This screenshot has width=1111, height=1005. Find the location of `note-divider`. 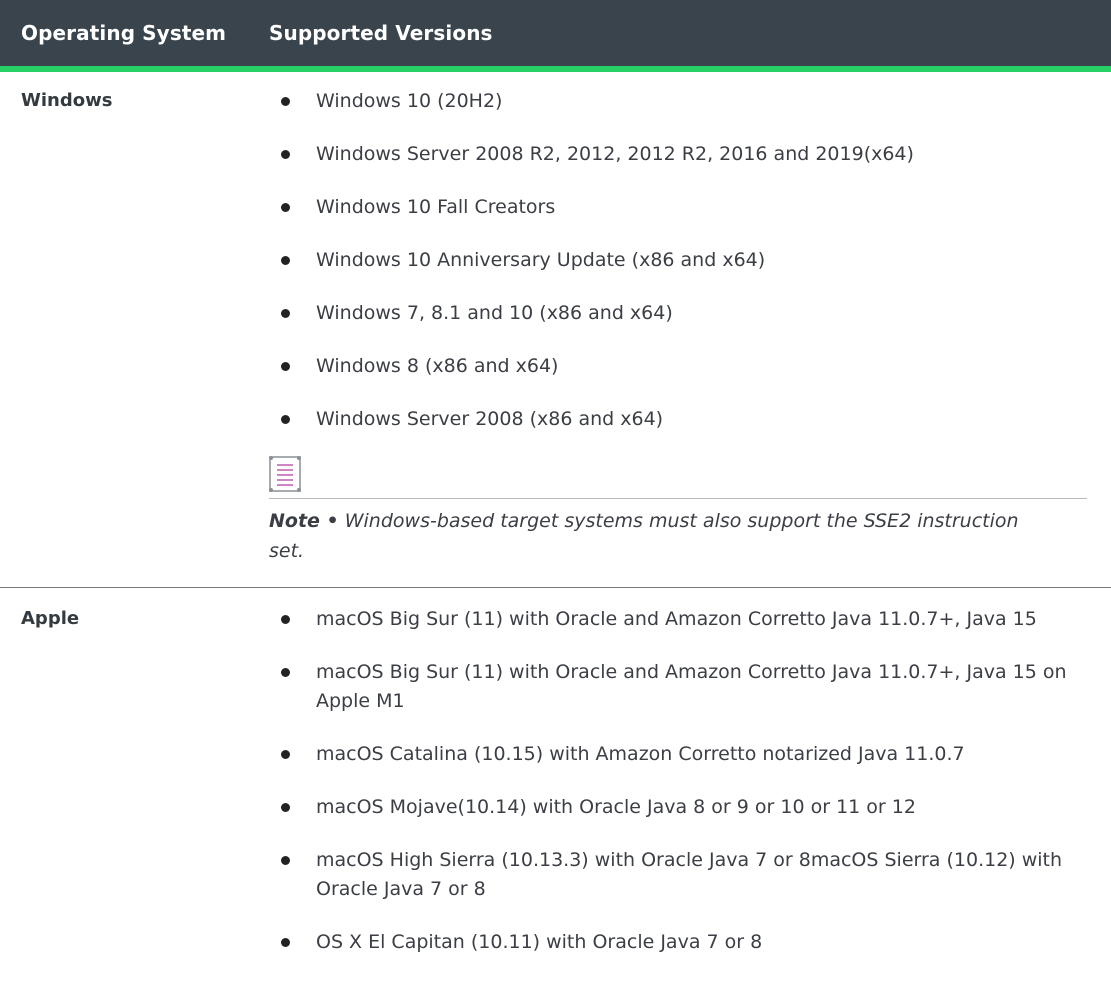

note-divider is located at coordinates (678, 498).